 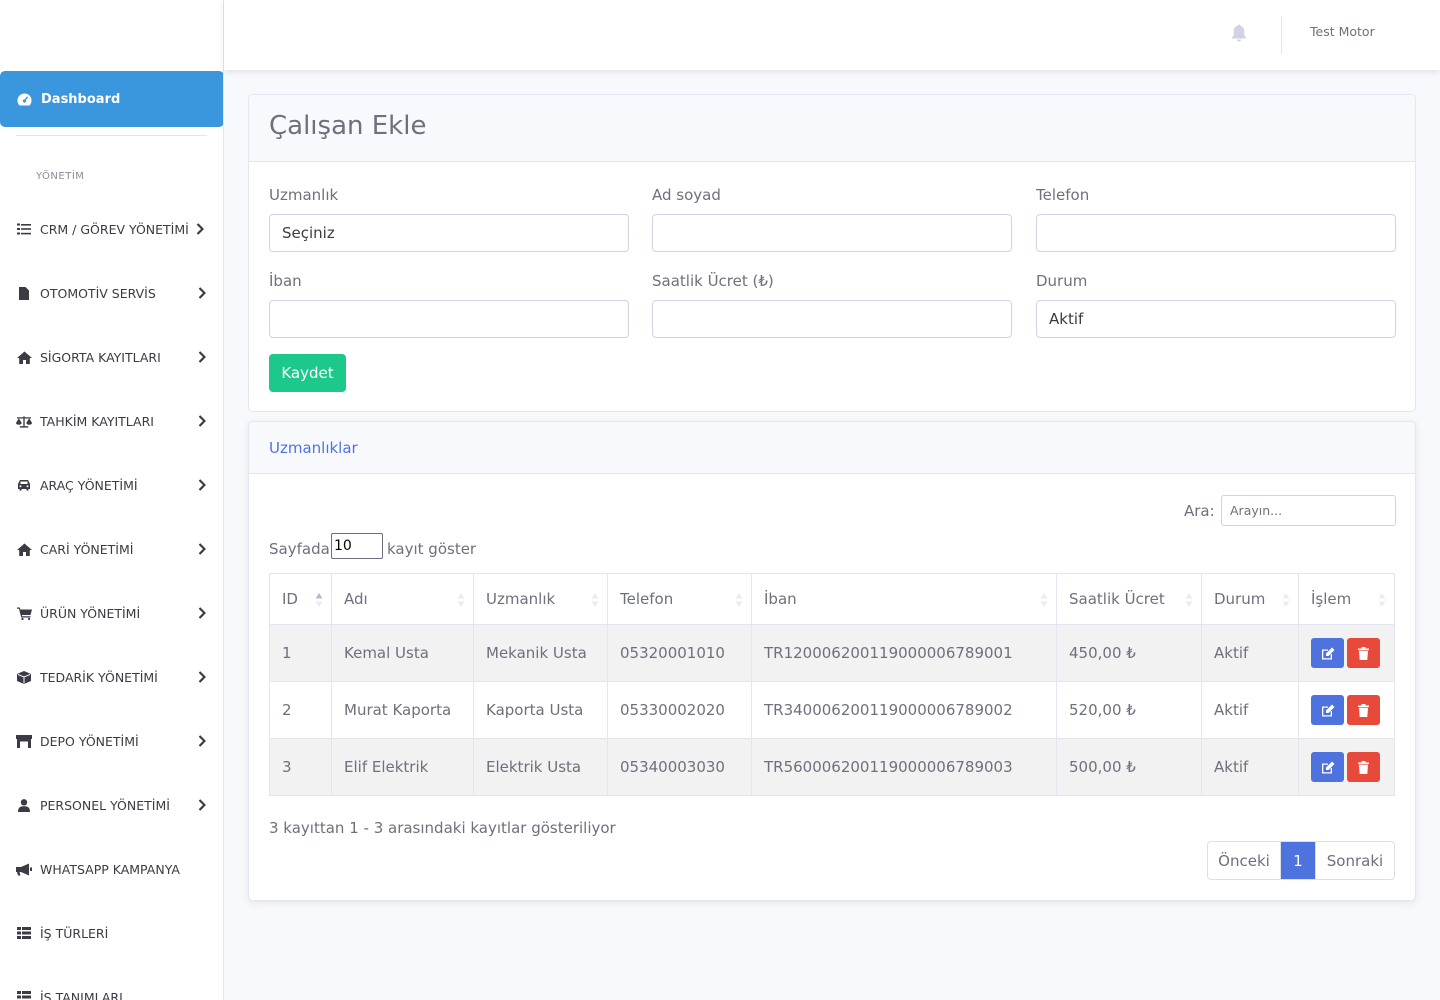 What do you see at coordinates (1063, 195) in the screenshot?
I see `telefon-label: Telefon` at bounding box center [1063, 195].